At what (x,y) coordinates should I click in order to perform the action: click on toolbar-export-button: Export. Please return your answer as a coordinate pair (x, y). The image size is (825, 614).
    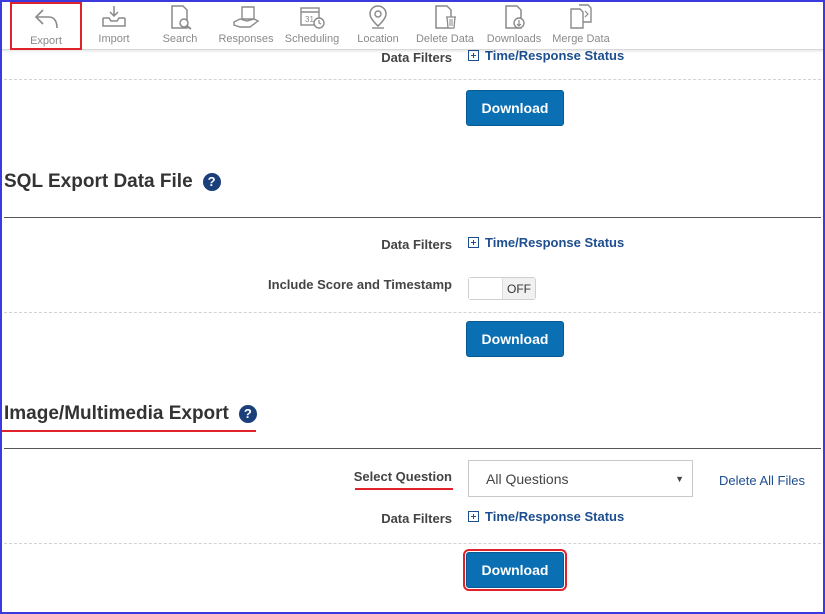
    Looking at the image, I should click on (46, 26).